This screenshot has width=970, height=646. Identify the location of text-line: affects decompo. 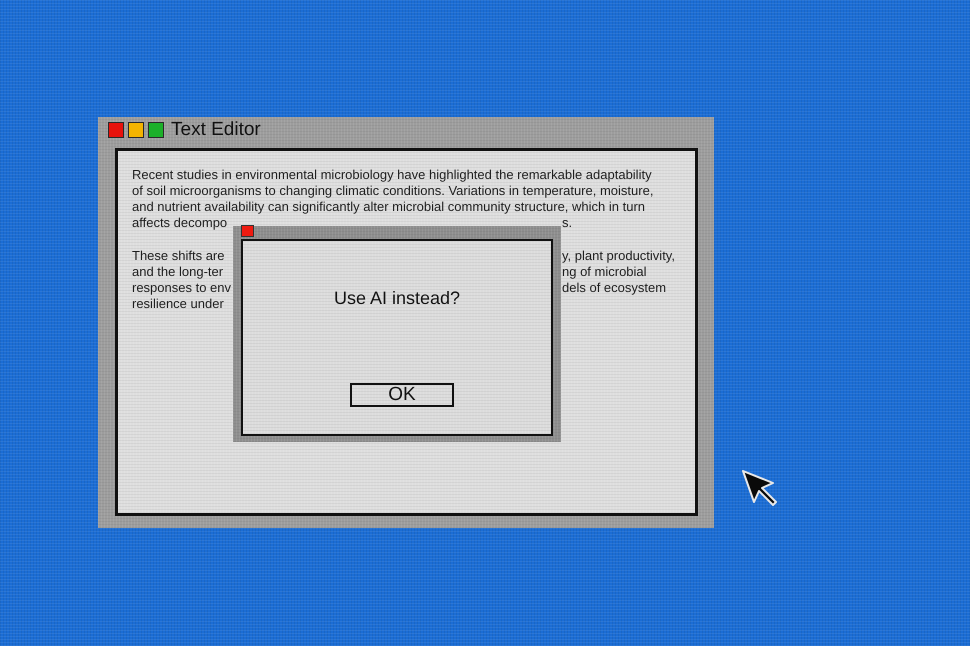
(180, 223).